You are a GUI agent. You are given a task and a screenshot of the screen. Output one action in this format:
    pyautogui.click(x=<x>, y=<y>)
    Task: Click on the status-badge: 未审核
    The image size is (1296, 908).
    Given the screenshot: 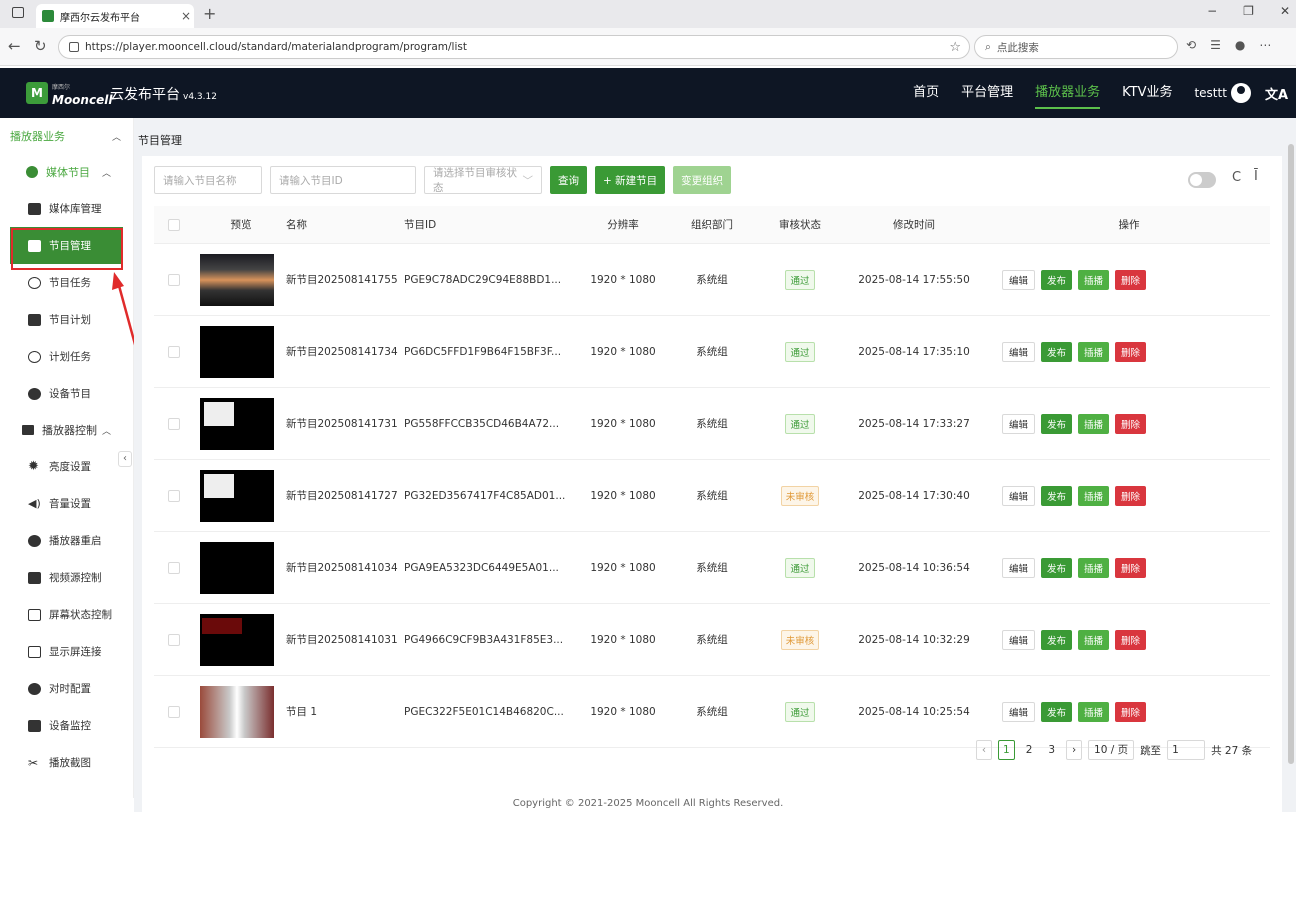 What is the action you would take?
    pyautogui.click(x=800, y=495)
    